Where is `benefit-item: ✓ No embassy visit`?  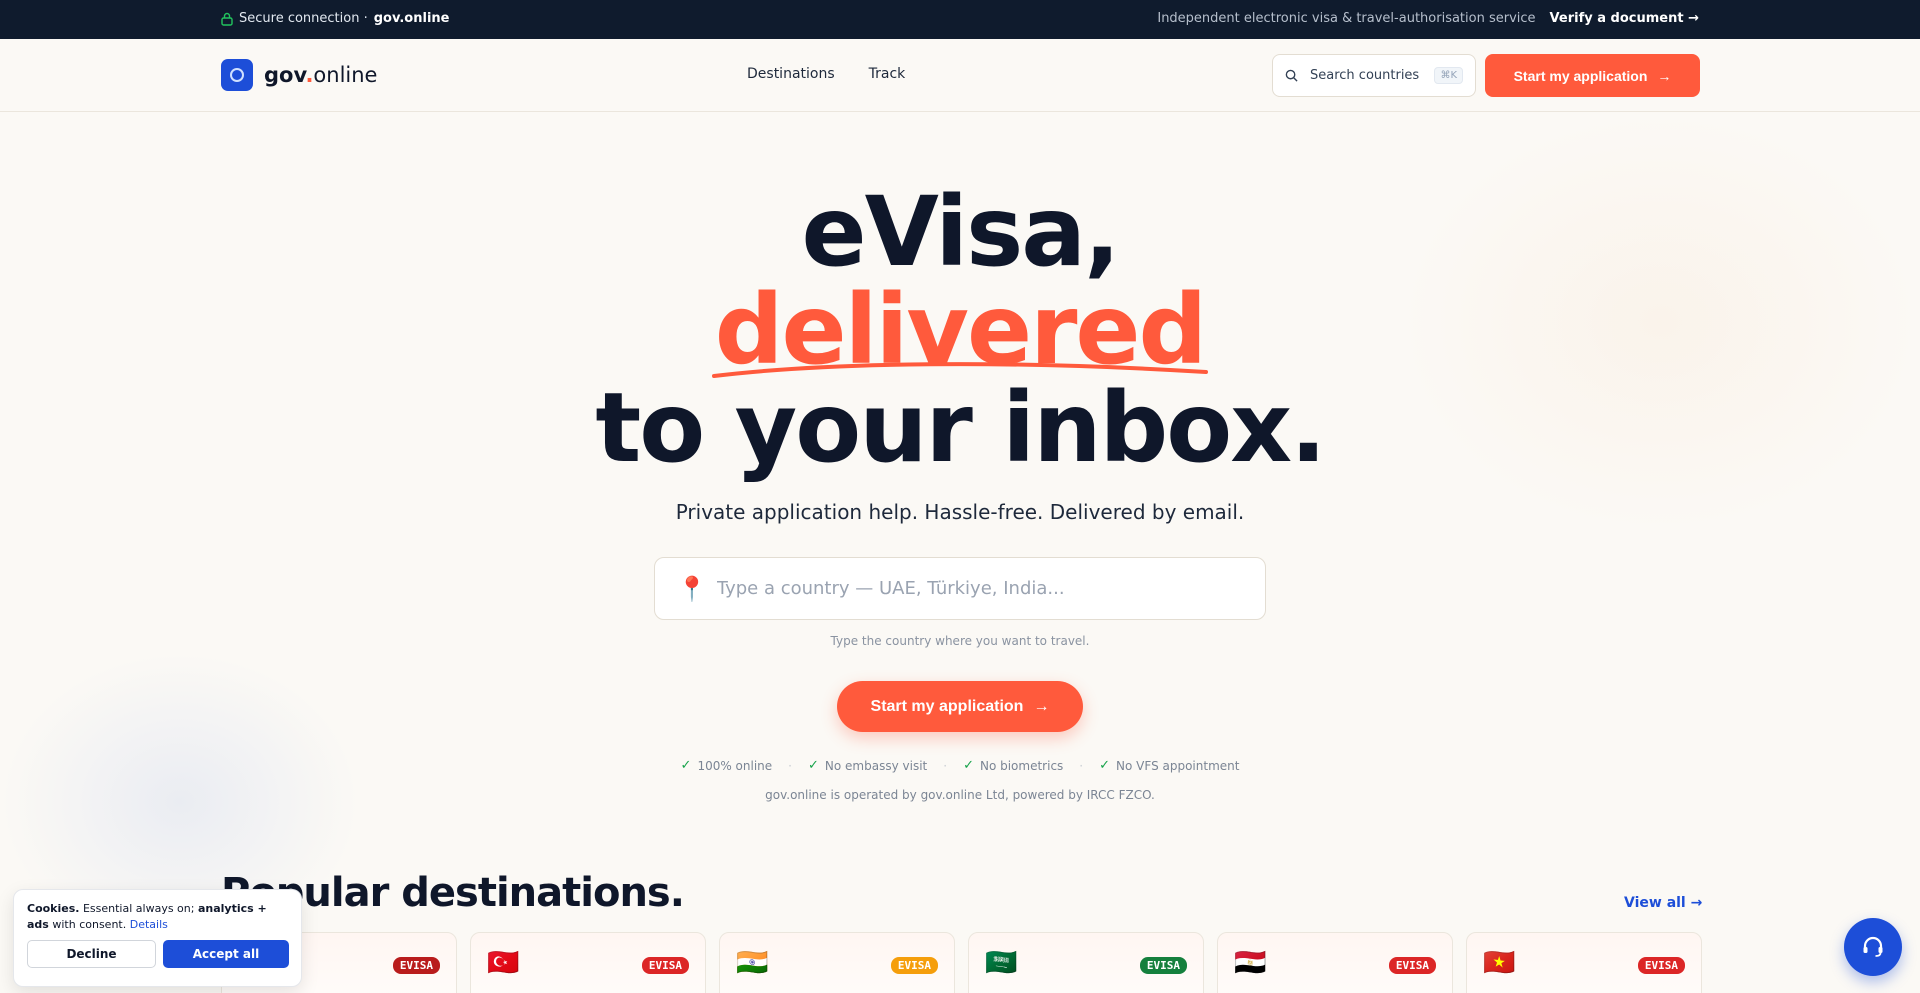 benefit-item: ✓ No embassy visit is located at coordinates (868, 765).